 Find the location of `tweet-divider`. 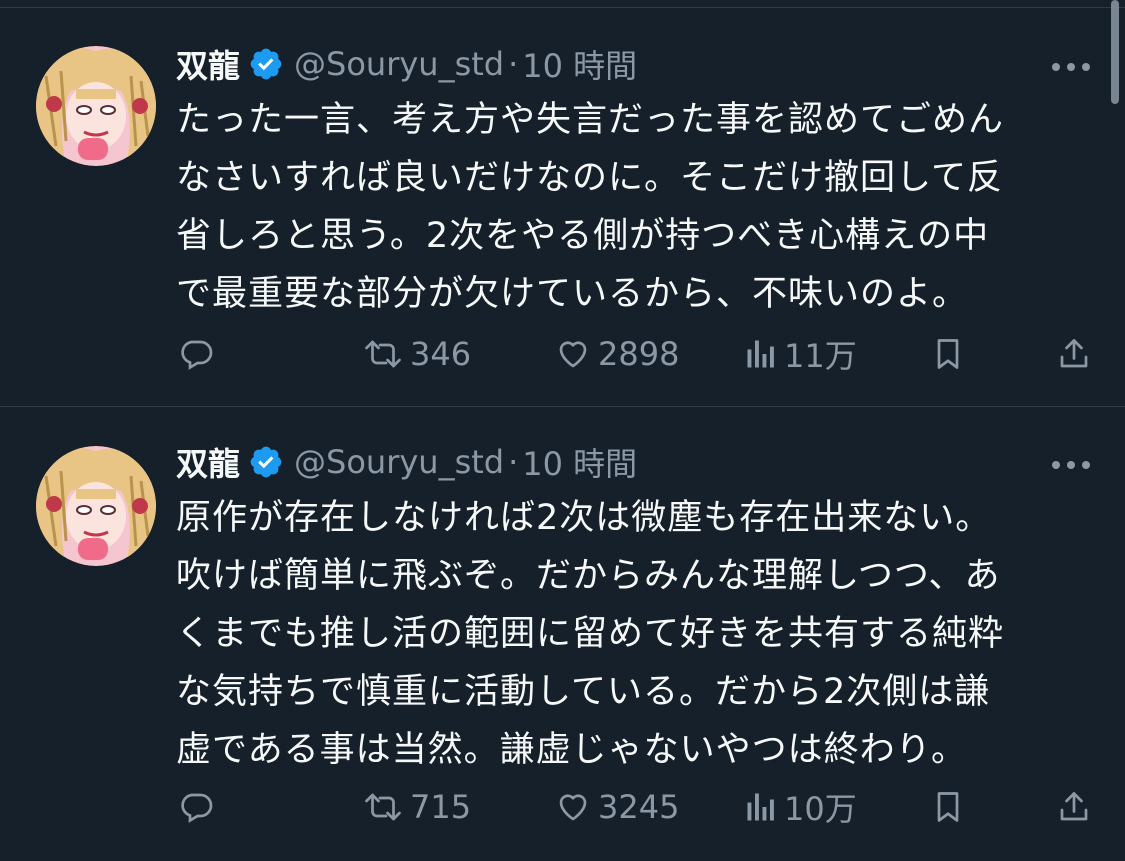

tweet-divider is located at coordinates (562, 406).